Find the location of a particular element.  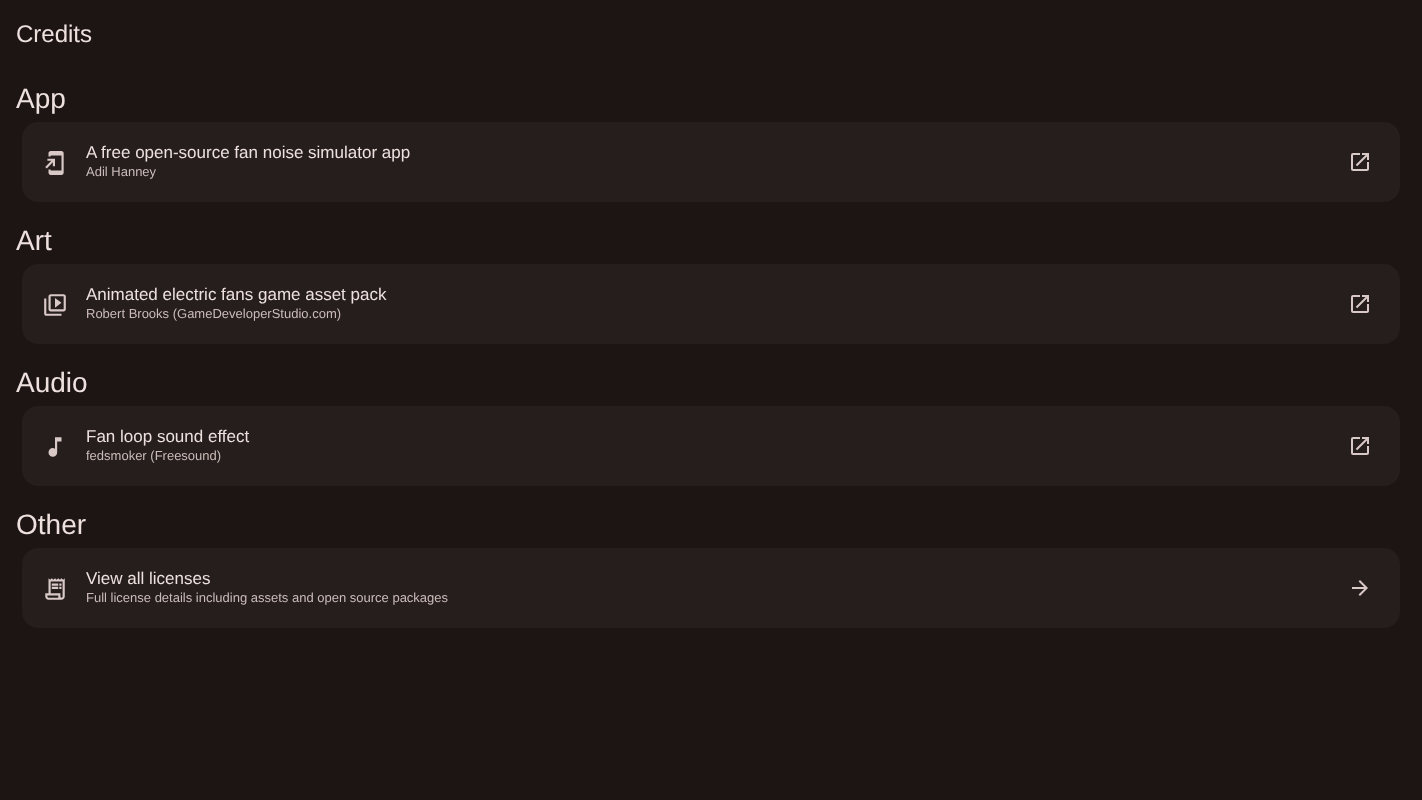

section-heading: App is located at coordinates (42, 98).